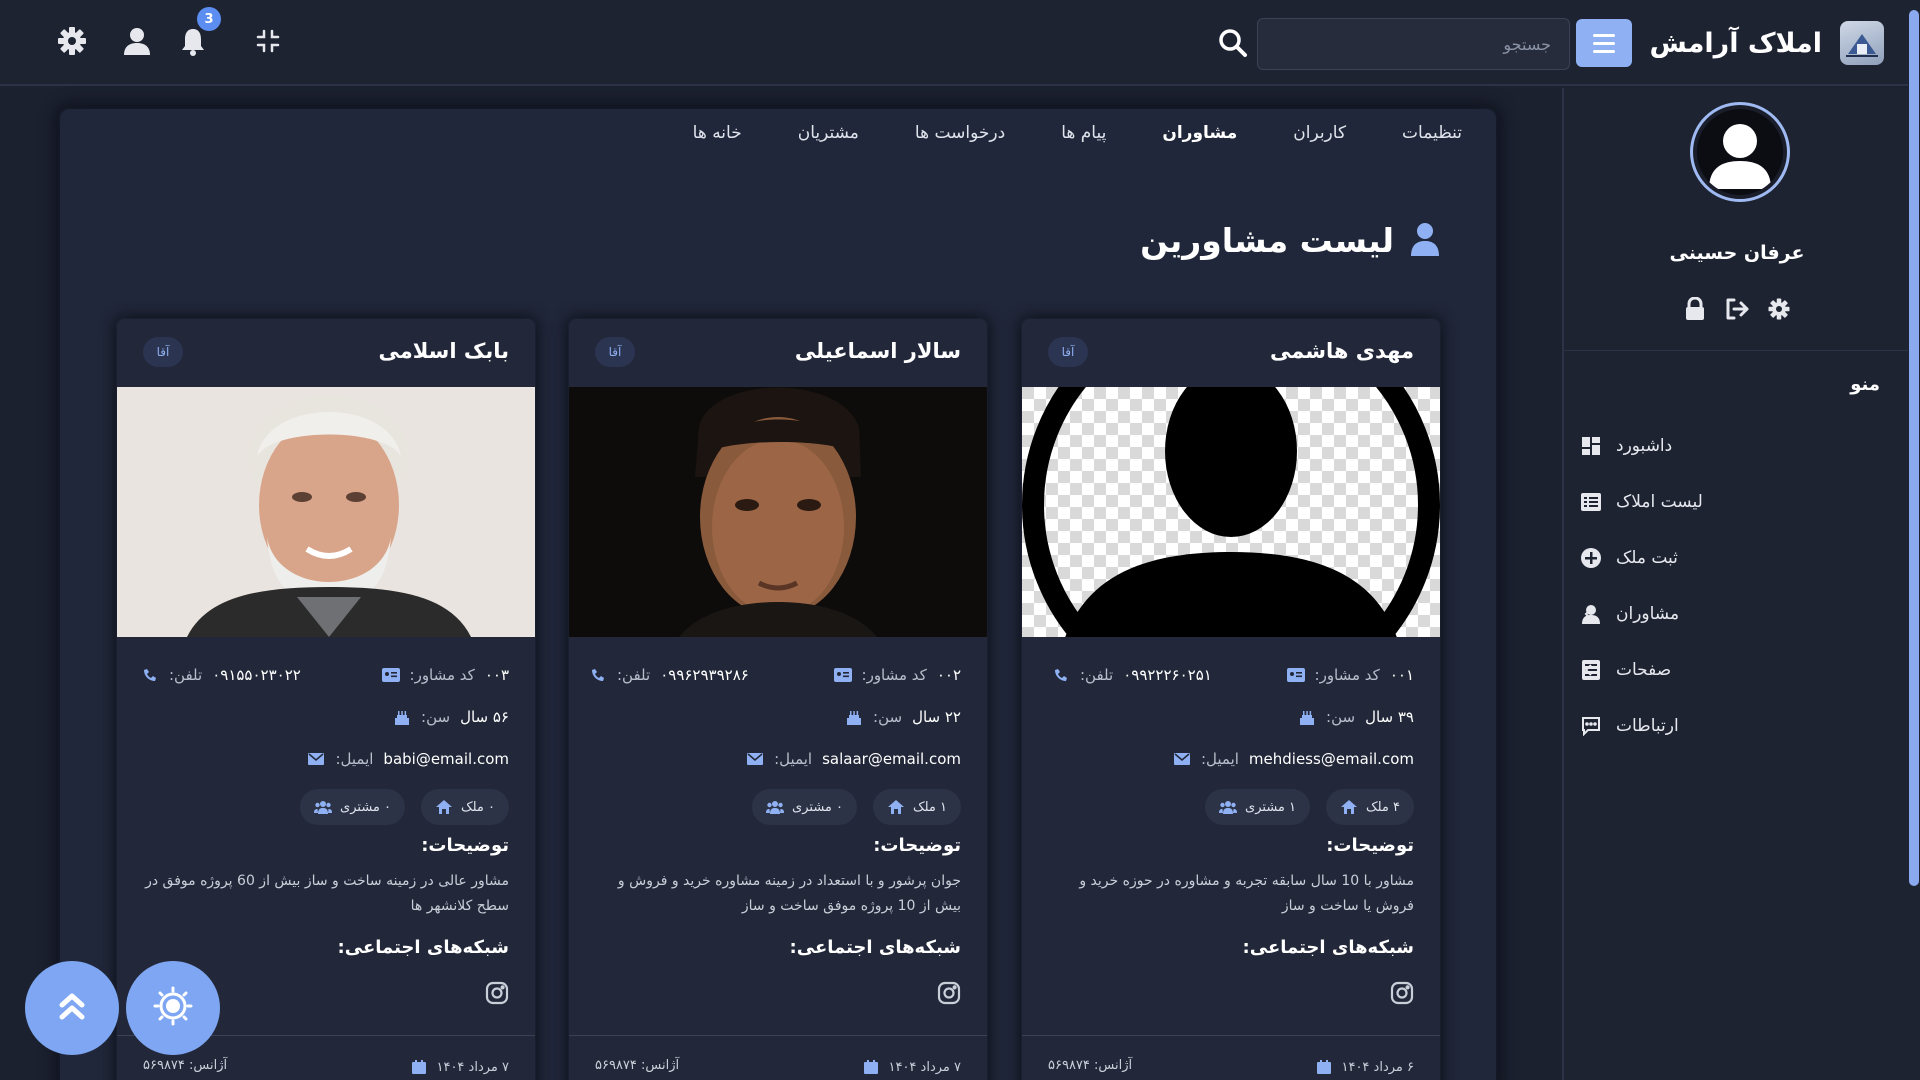 Image resolution: width=1920 pixels, height=1080 pixels. I want to click on sidebar-item-dashboard: داشبورد, so click(1730, 446).